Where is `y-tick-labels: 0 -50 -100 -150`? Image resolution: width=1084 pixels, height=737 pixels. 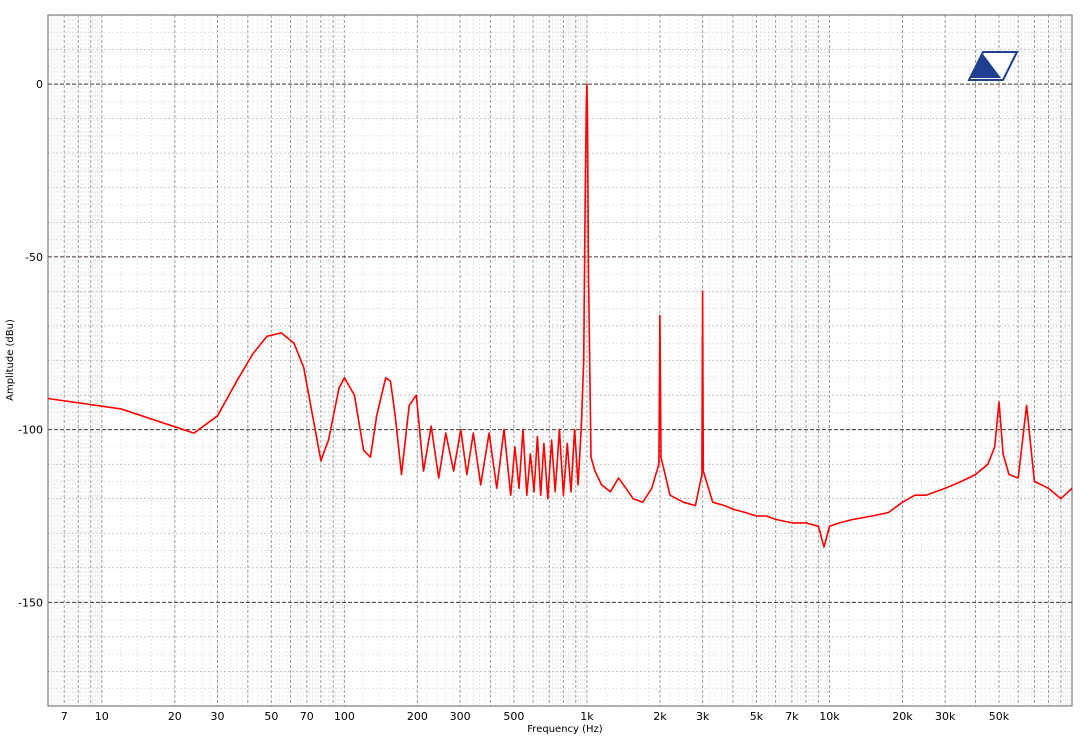
y-tick-labels: 0 -50 -100 -150 is located at coordinates (30, 343).